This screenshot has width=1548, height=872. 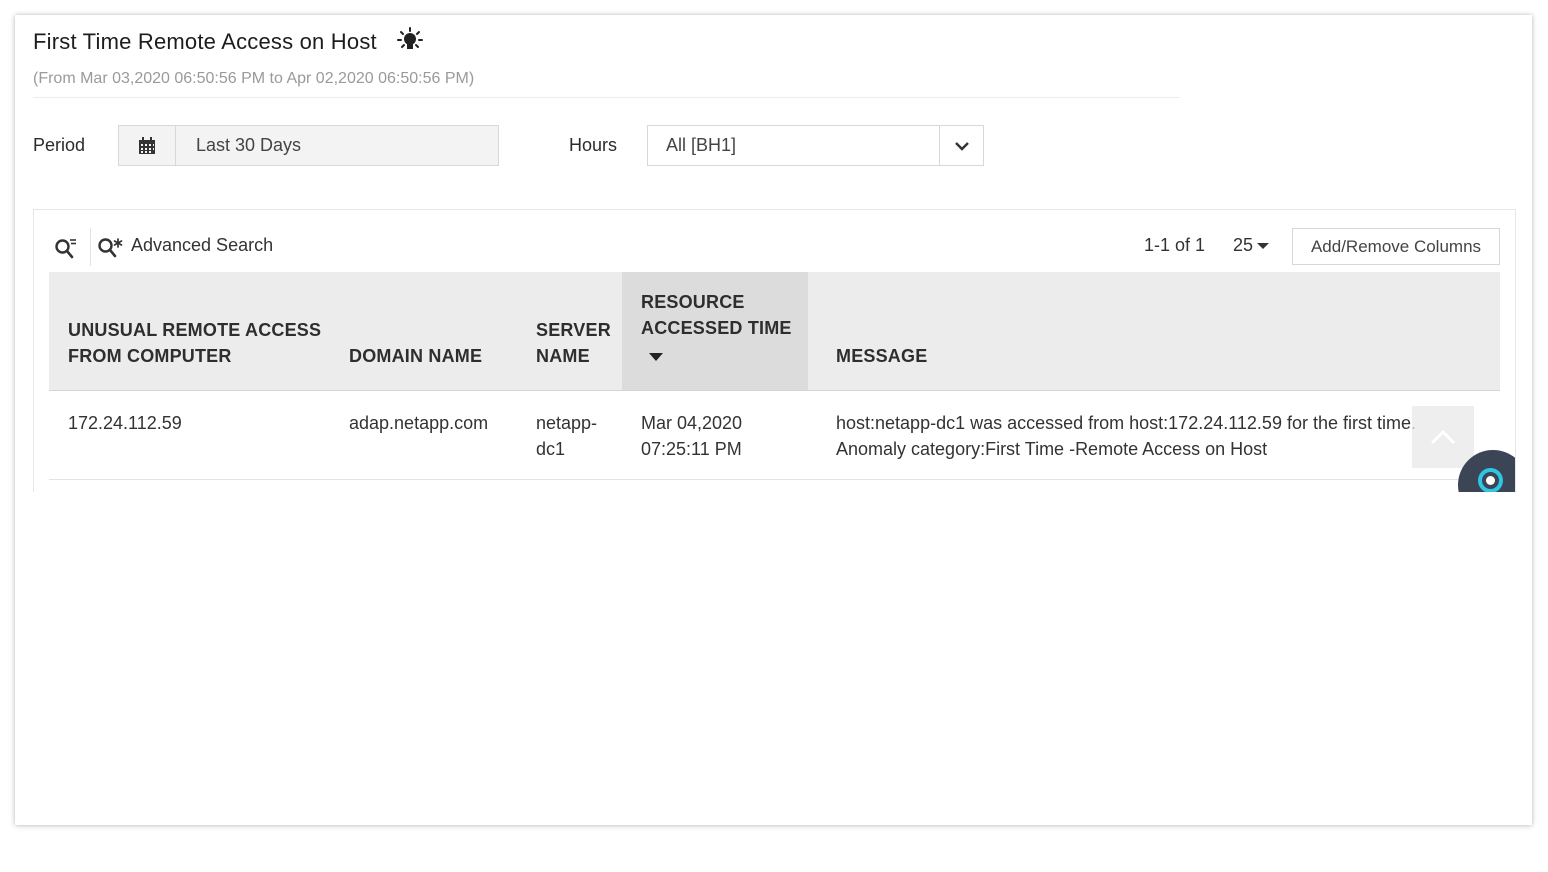 I want to click on chevron-up-icon, so click(x=1443, y=437).